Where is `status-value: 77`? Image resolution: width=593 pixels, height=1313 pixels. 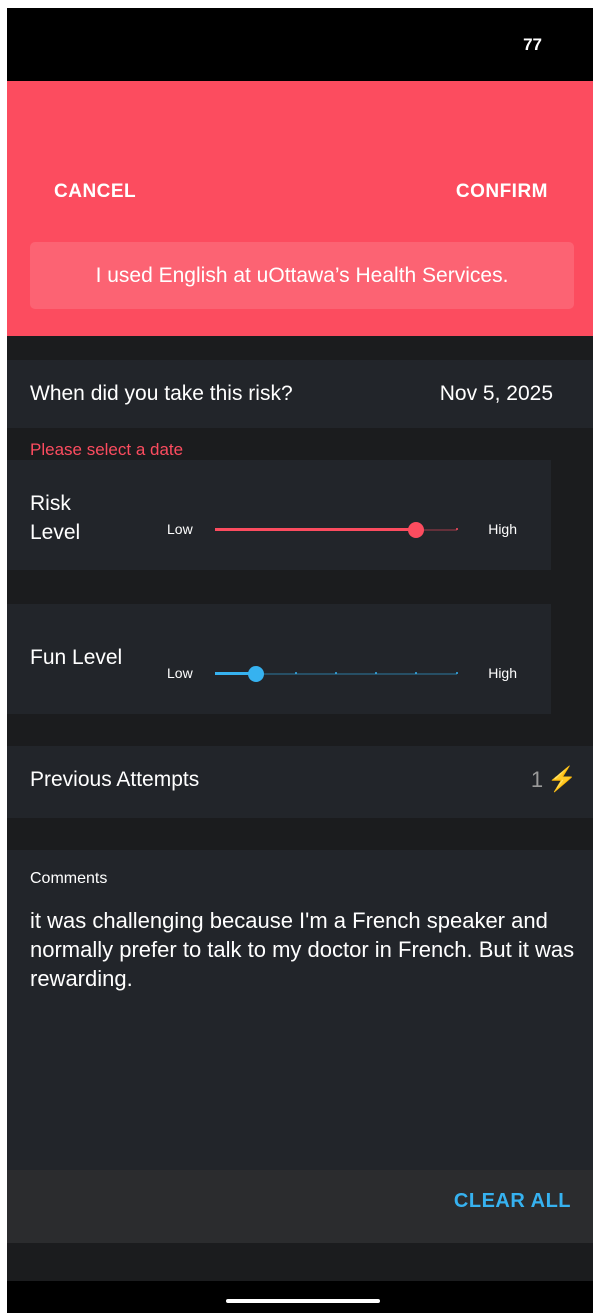
status-value: 77 is located at coordinates (532, 44).